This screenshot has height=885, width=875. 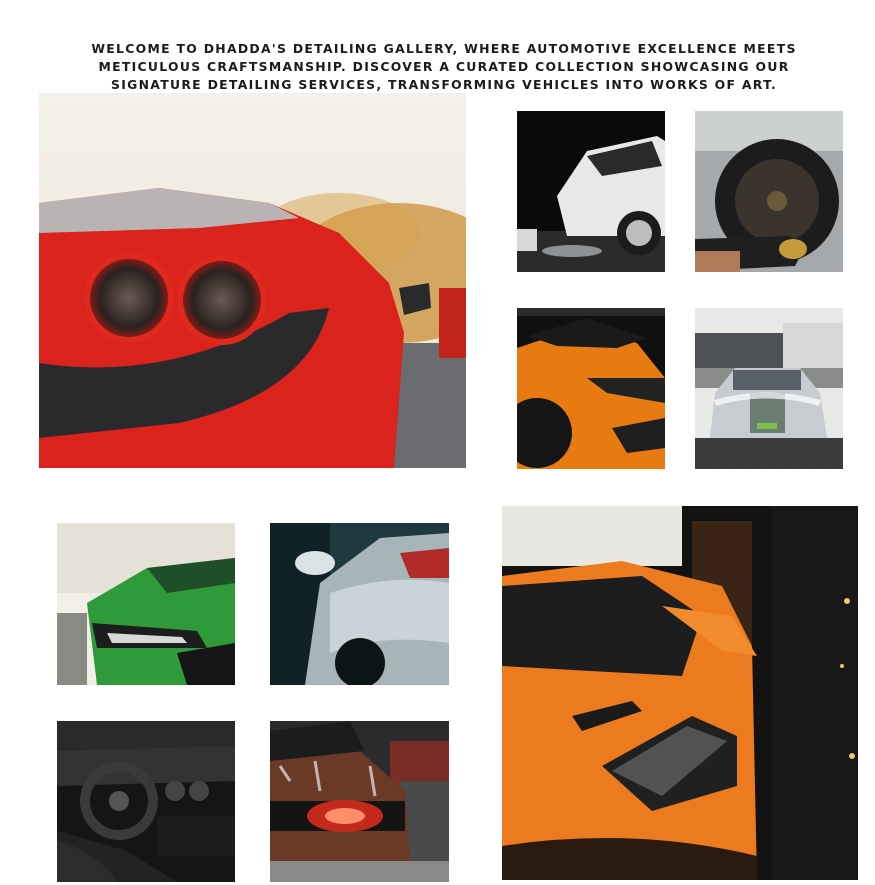 I want to click on gallery-photo-foam-covered-car, so click(x=359, y=604).